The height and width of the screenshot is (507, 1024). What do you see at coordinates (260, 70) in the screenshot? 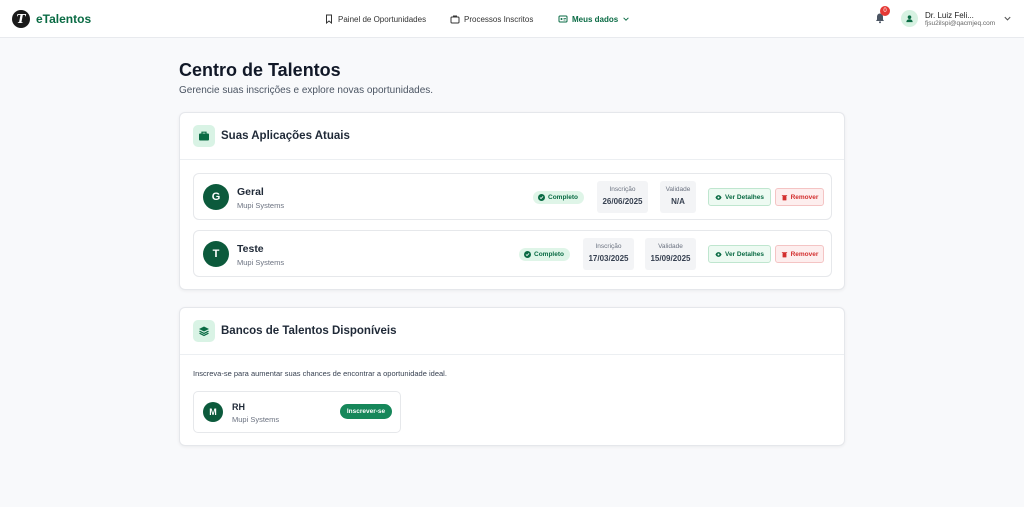
I see `page-title: Centro de Talentos` at bounding box center [260, 70].